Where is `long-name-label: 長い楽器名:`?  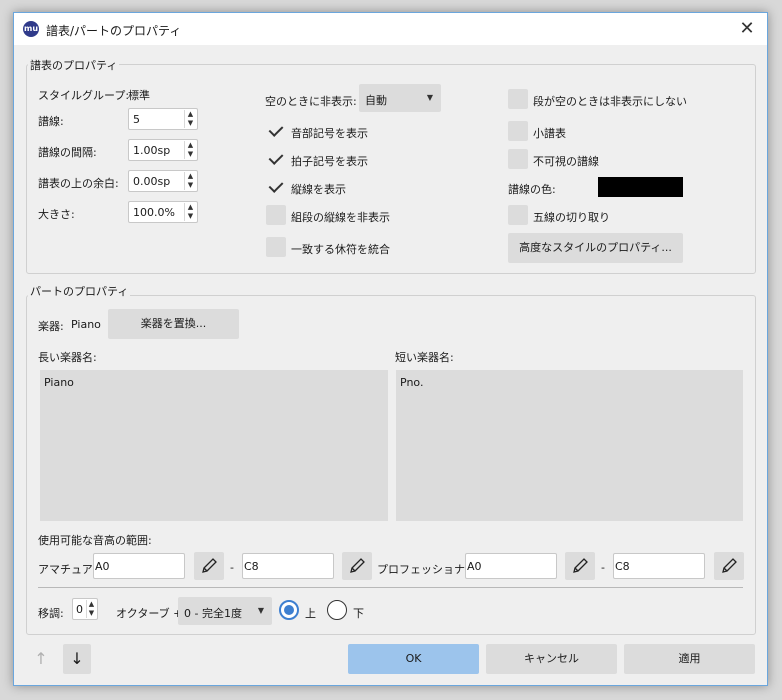 long-name-label: 長い楽器名: is located at coordinates (67, 357).